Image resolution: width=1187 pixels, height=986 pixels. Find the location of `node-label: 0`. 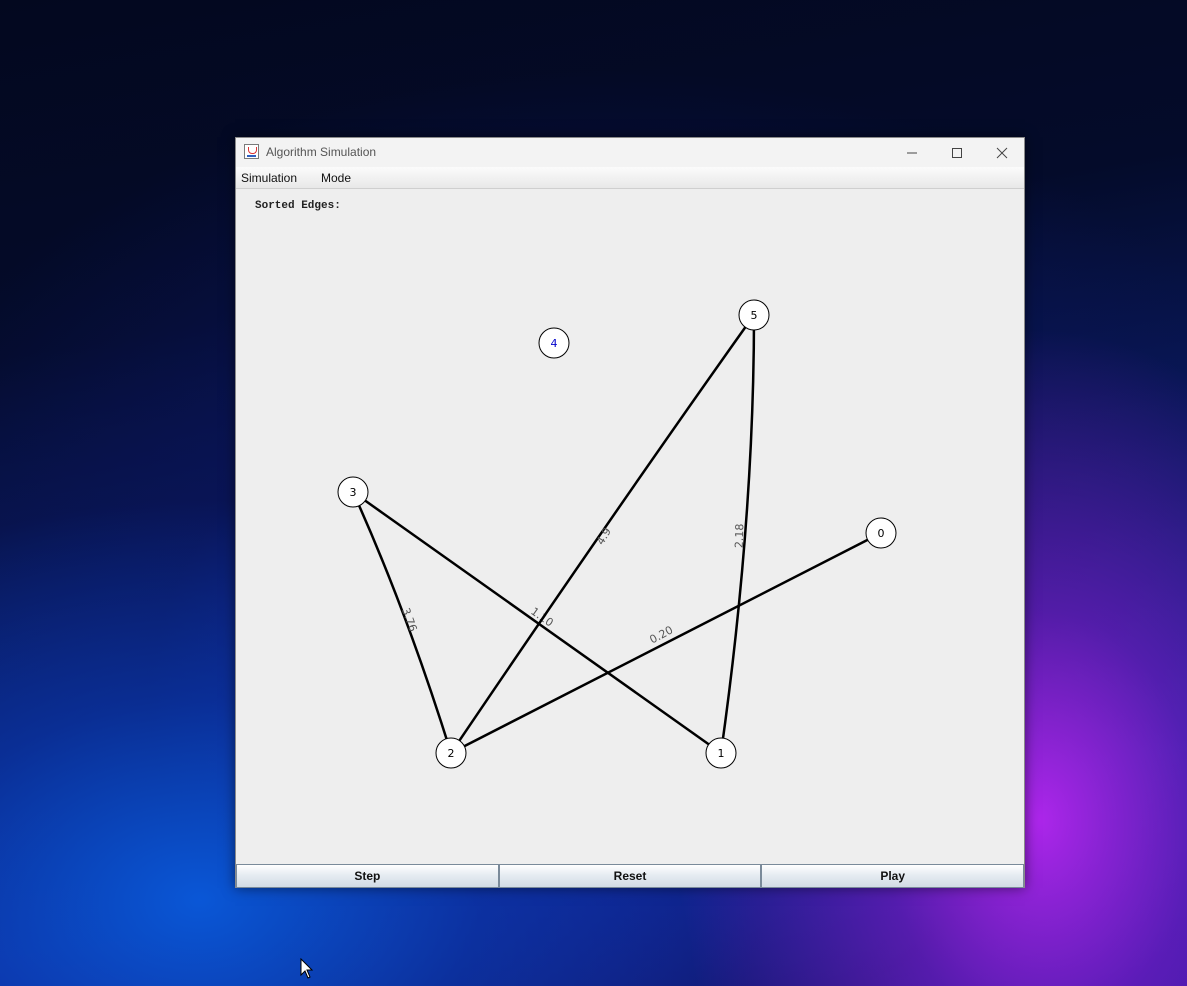

node-label: 0 is located at coordinates (881, 533).